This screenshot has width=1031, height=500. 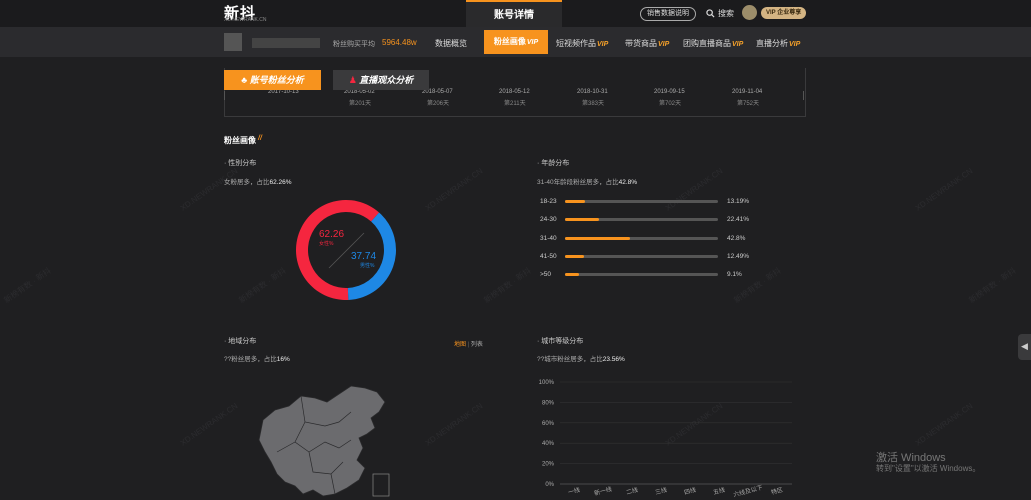 I want to click on subtab-live-audience: ♟ 直播观众分析, so click(x=381, y=80).